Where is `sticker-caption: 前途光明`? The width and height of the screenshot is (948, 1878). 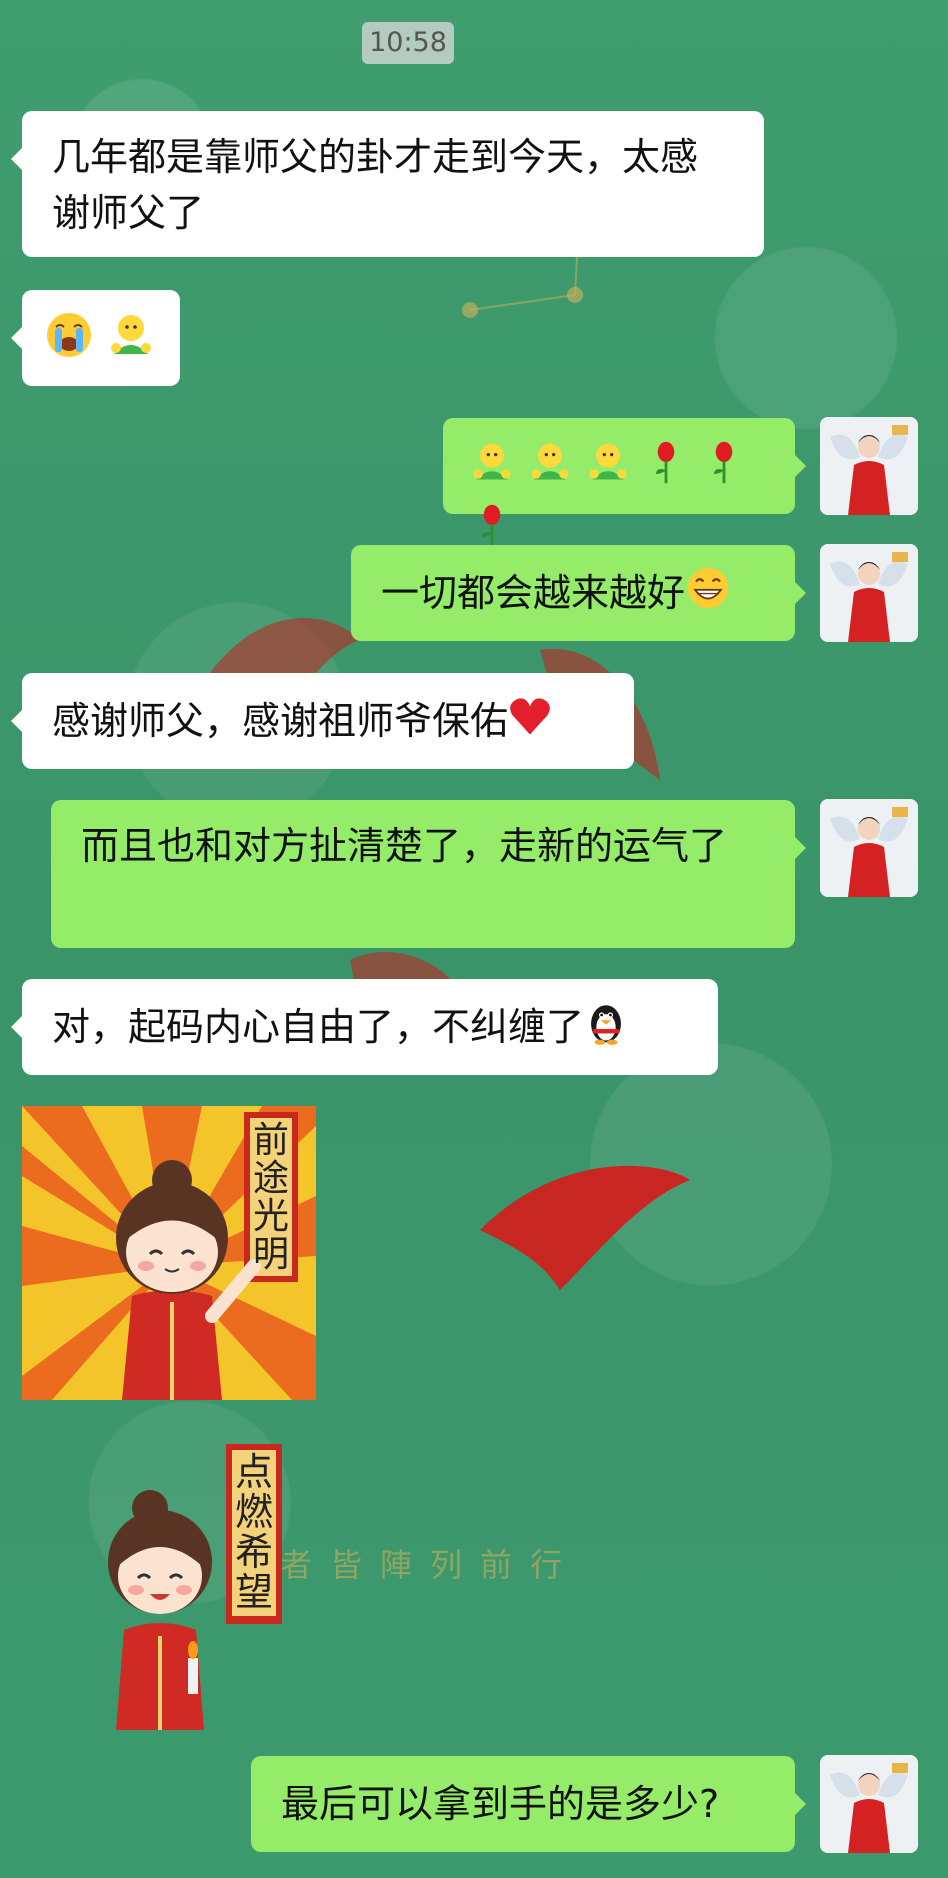
sticker-caption: 前途光明 is located at coordinates (270, 1197).